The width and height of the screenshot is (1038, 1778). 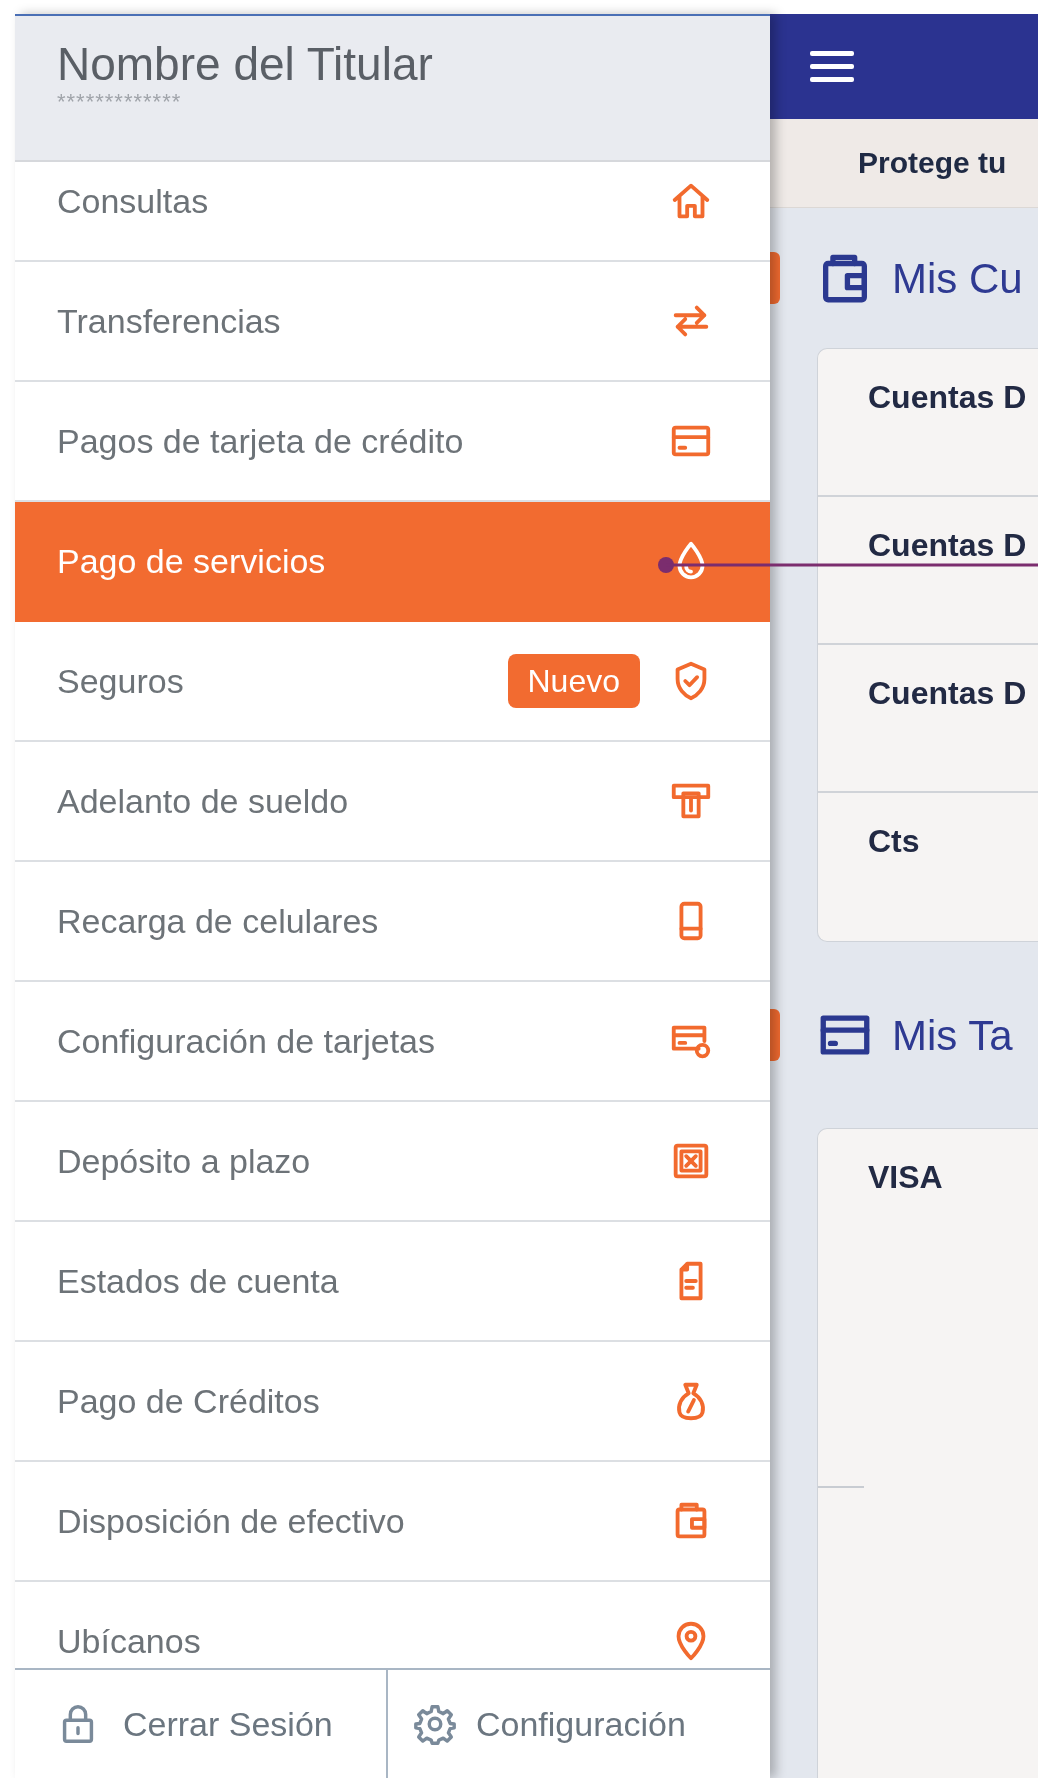 What do you see at coordinates (832, 66) in the screenshot?
I see `menu-icon` at bounding box center [832, 66].